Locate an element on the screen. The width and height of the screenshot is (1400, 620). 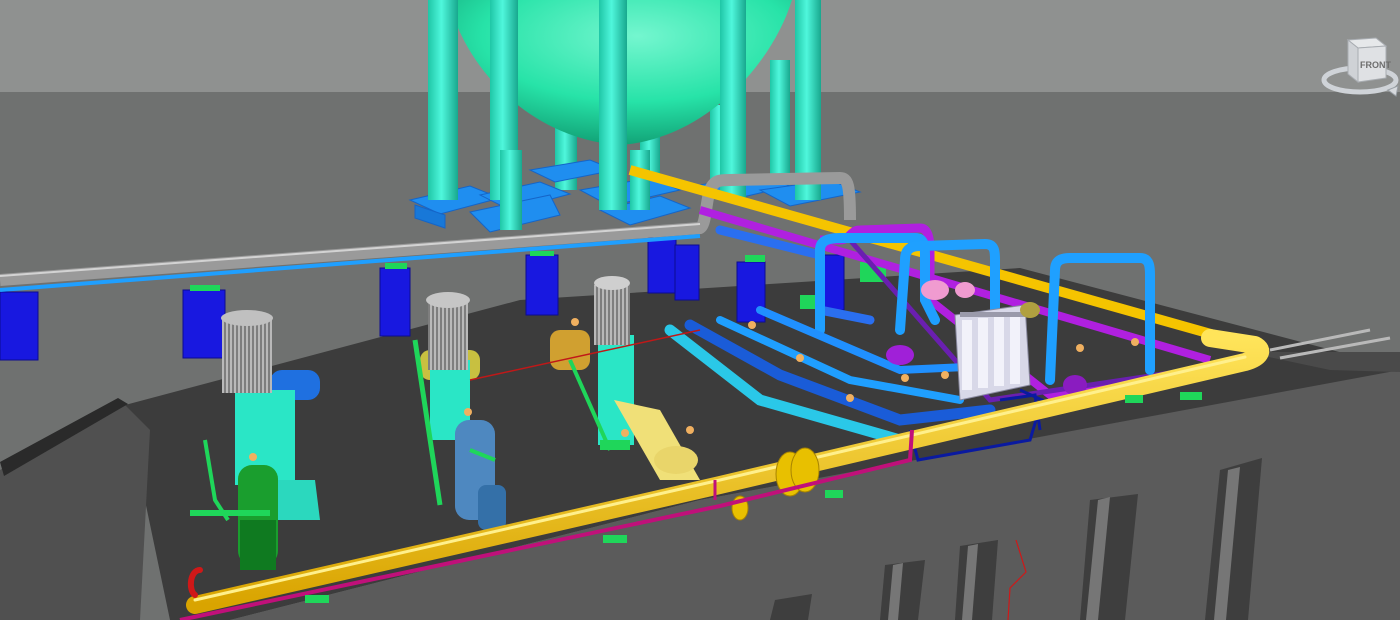
viewcube-face-label: FRONT is located at coordinates (1375, 65).